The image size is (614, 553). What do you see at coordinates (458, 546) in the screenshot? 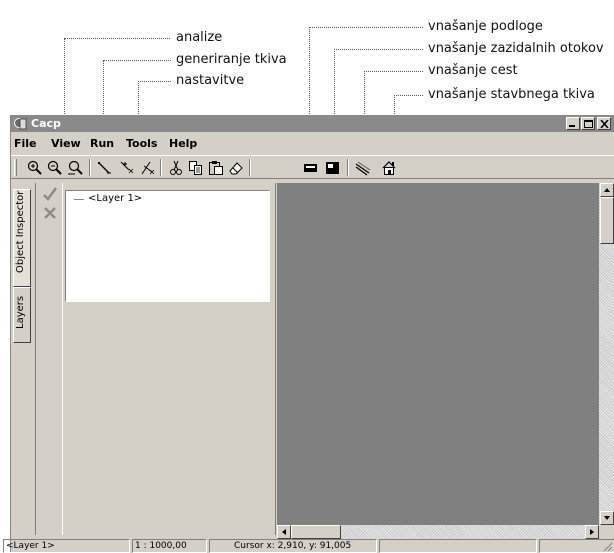
I see `status-empty` at bounding box center [458, 546].